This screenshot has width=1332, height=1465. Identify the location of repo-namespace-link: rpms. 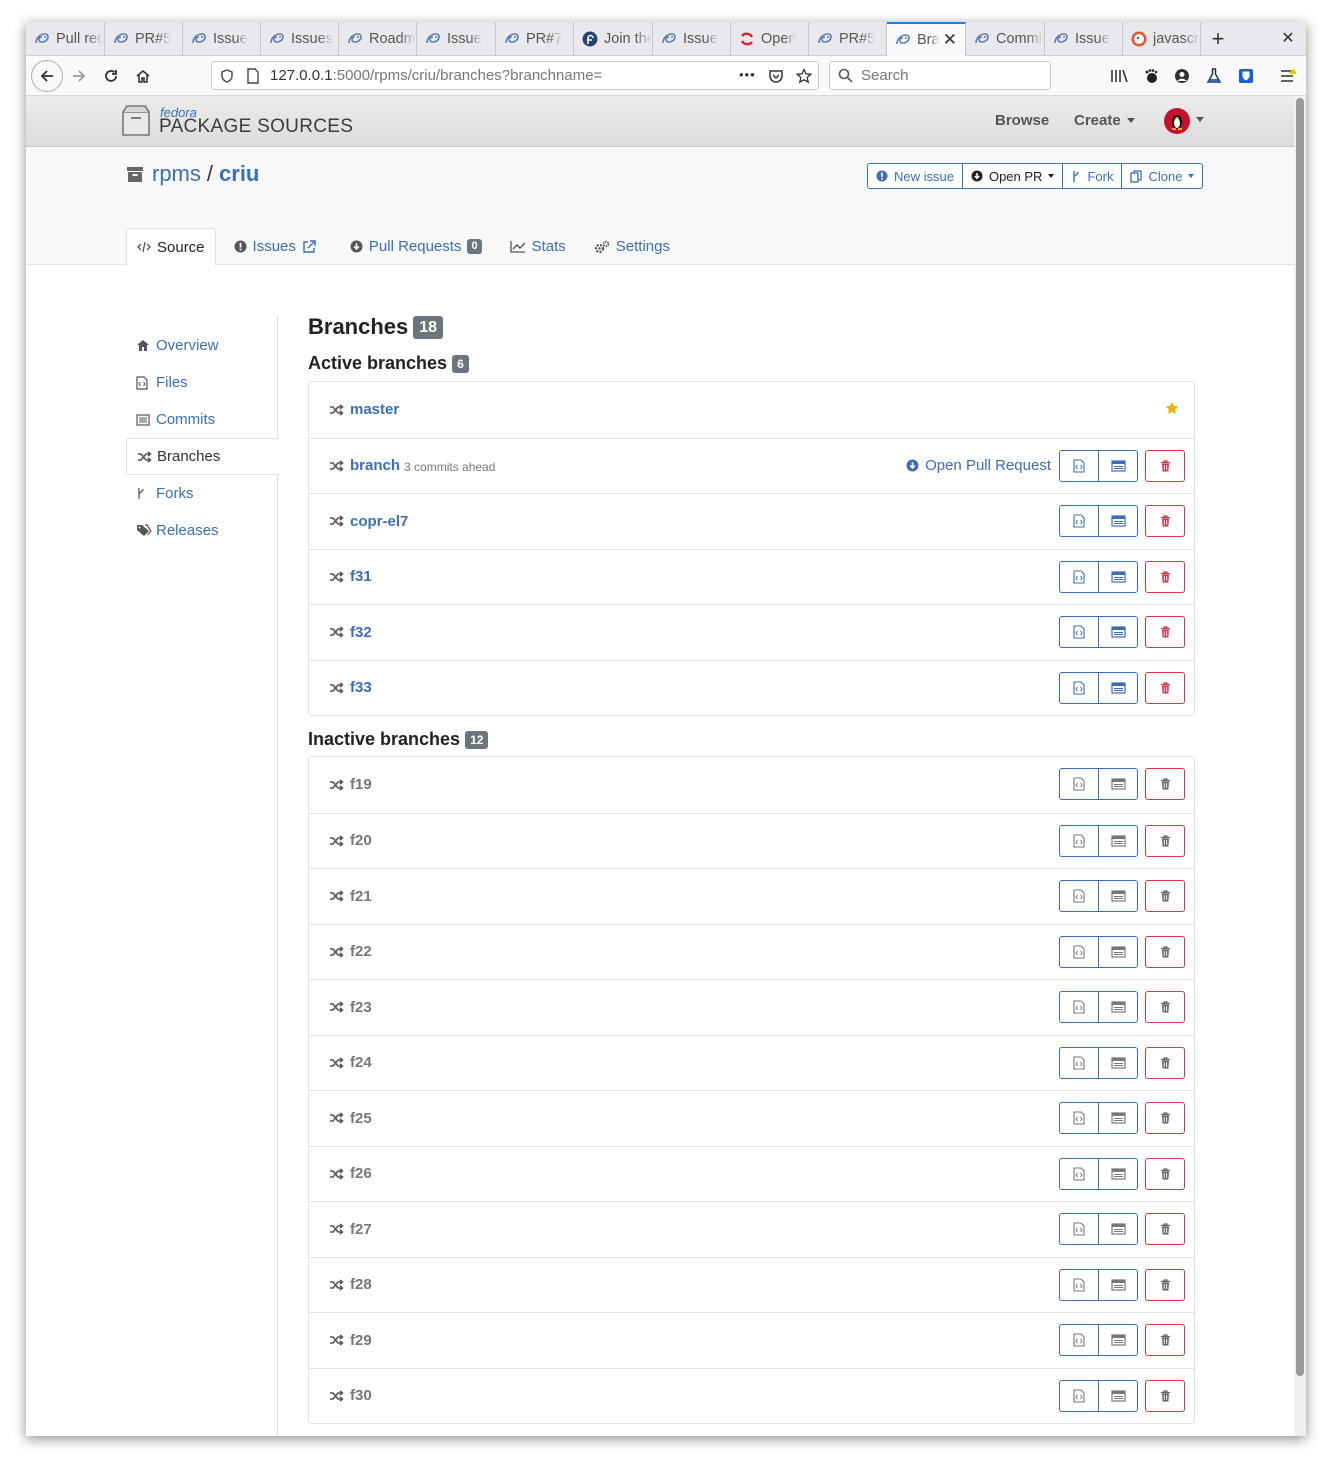
(176, 174).